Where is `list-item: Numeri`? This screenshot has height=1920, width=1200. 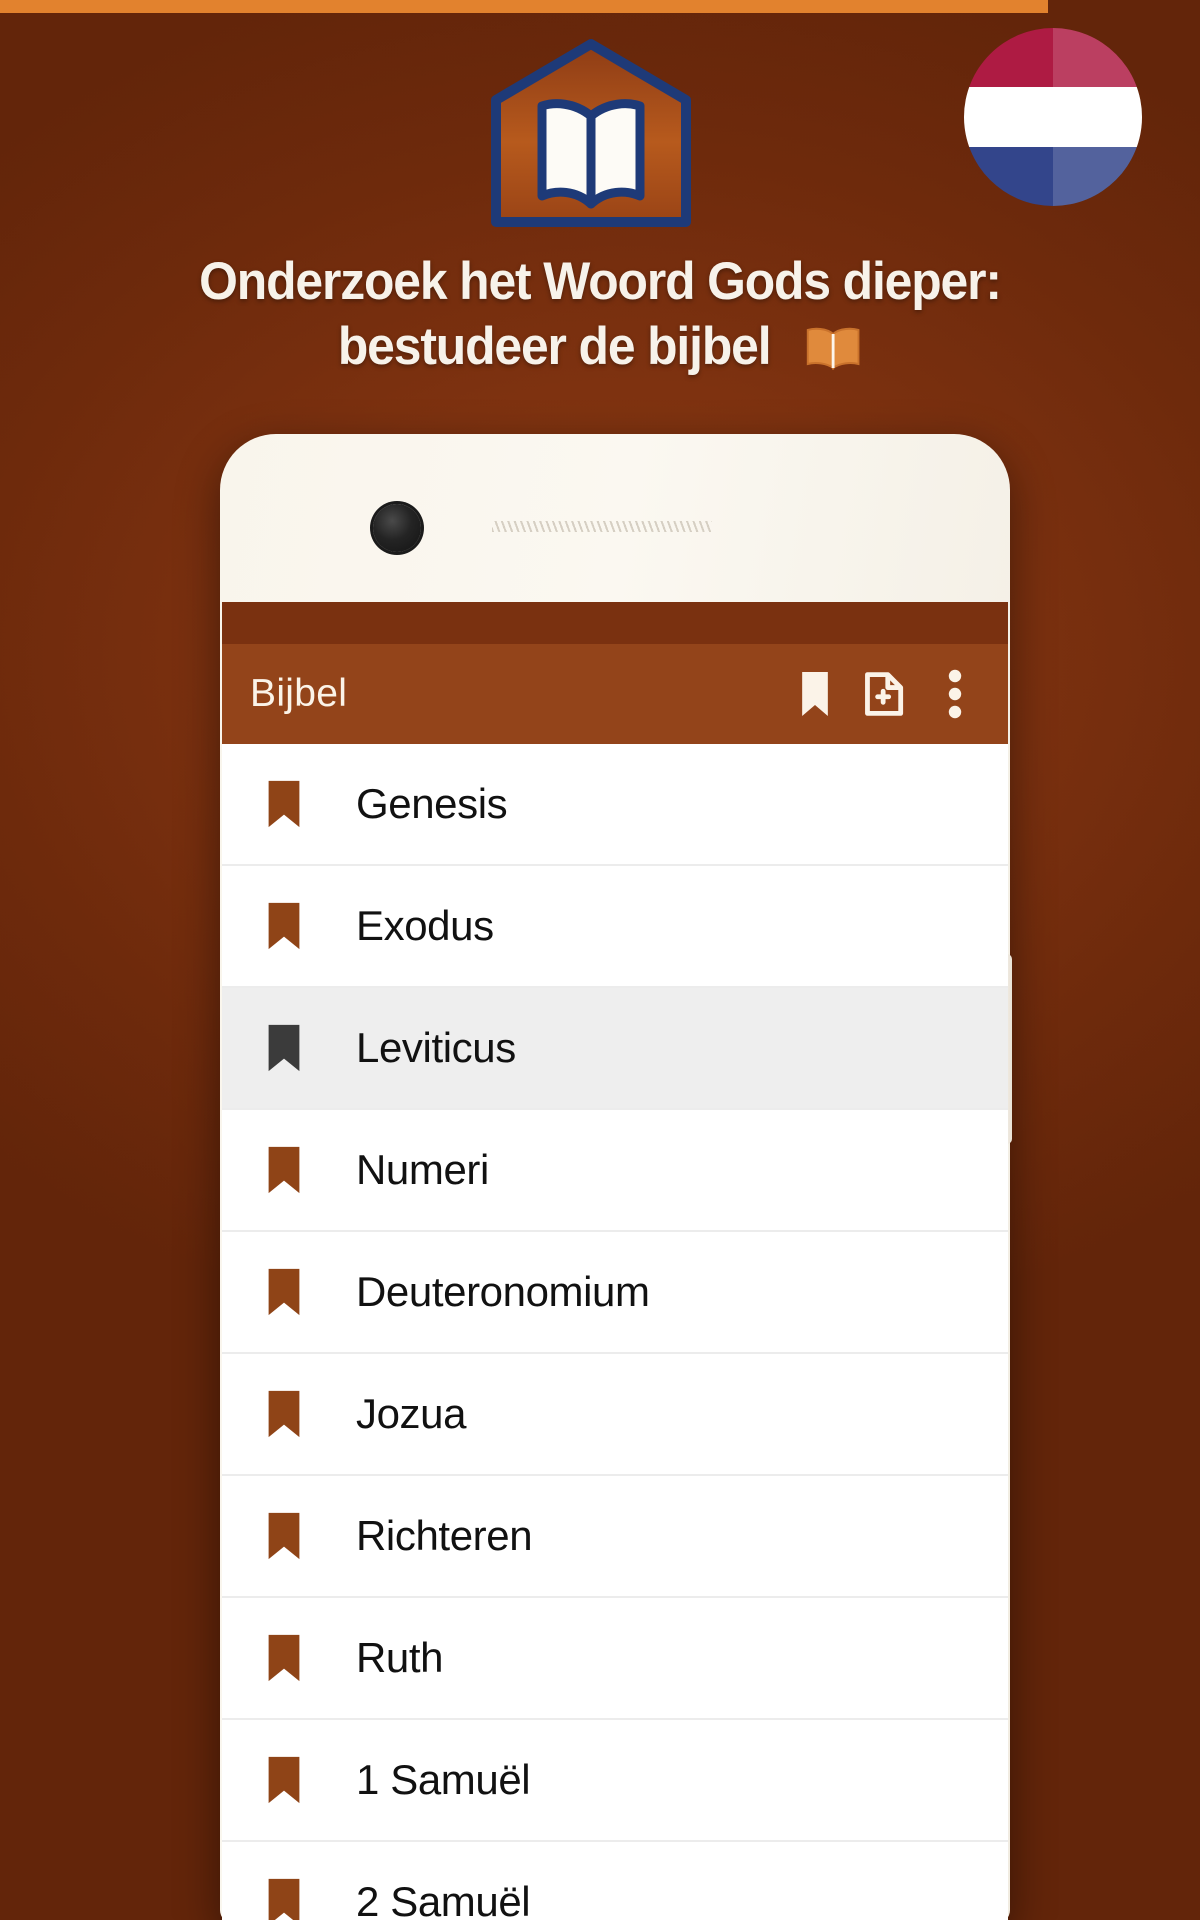 list-item: Numeri is located at coordinates (615, 1171).